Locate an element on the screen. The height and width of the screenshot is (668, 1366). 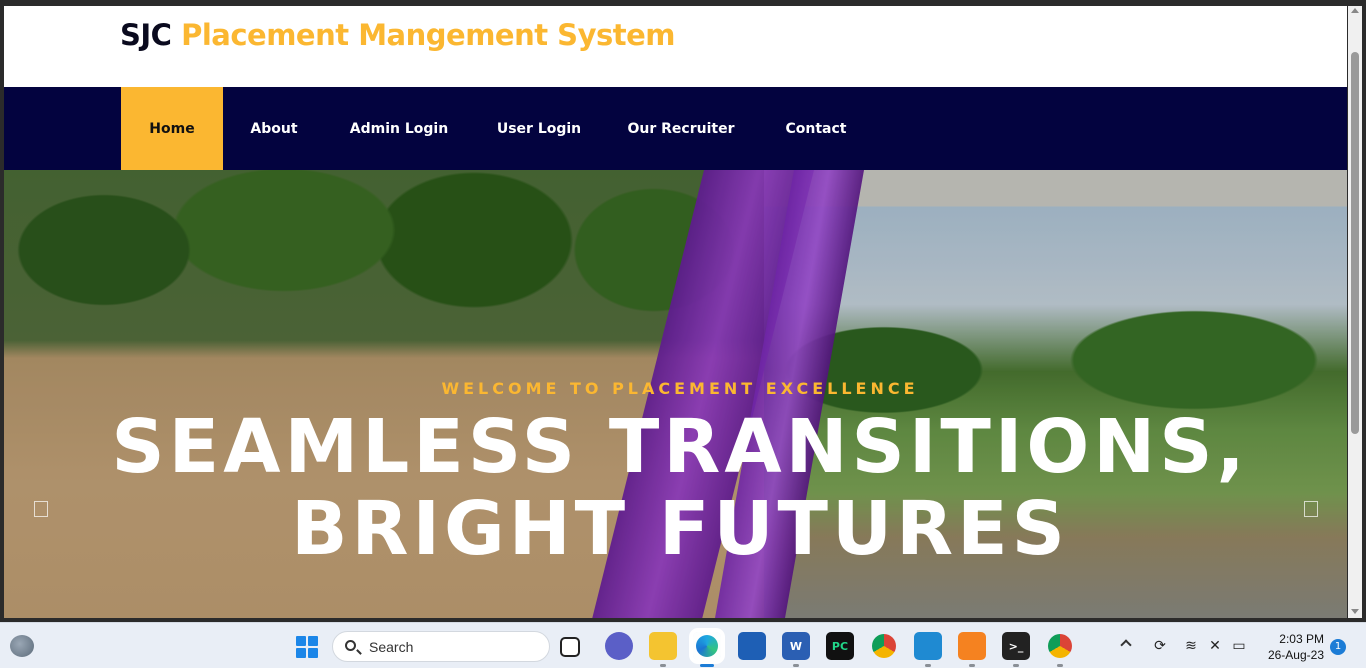
page-scrollbar is located at coordinates (1355, 312).